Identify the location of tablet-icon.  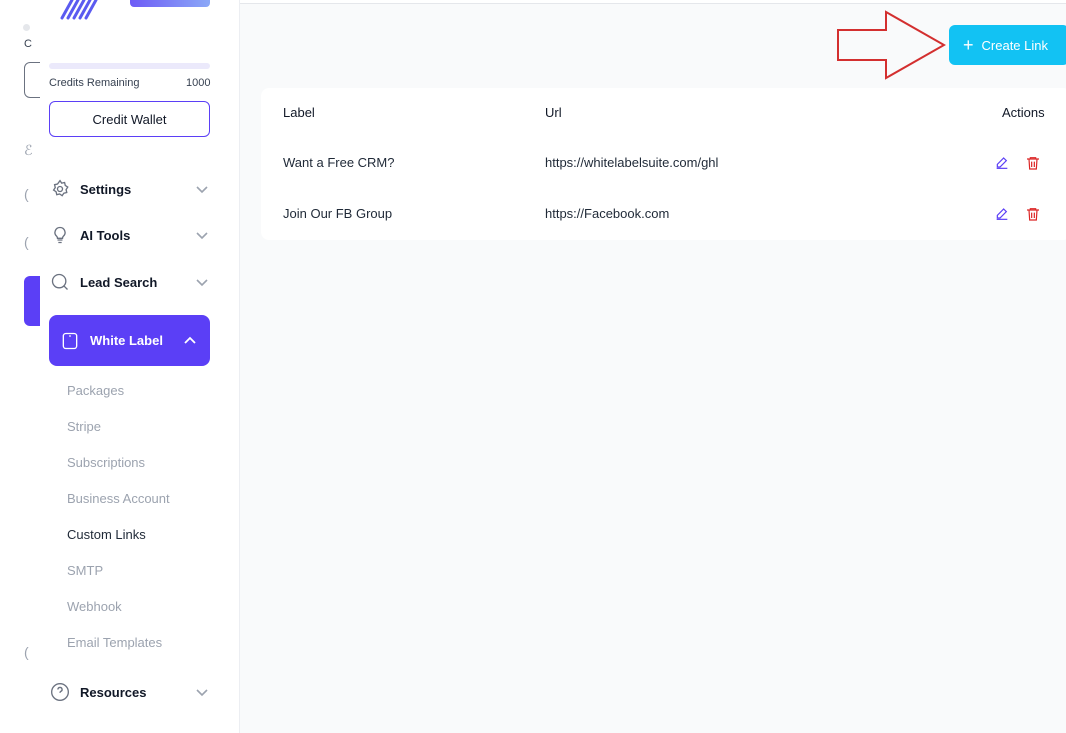
(70, 341).